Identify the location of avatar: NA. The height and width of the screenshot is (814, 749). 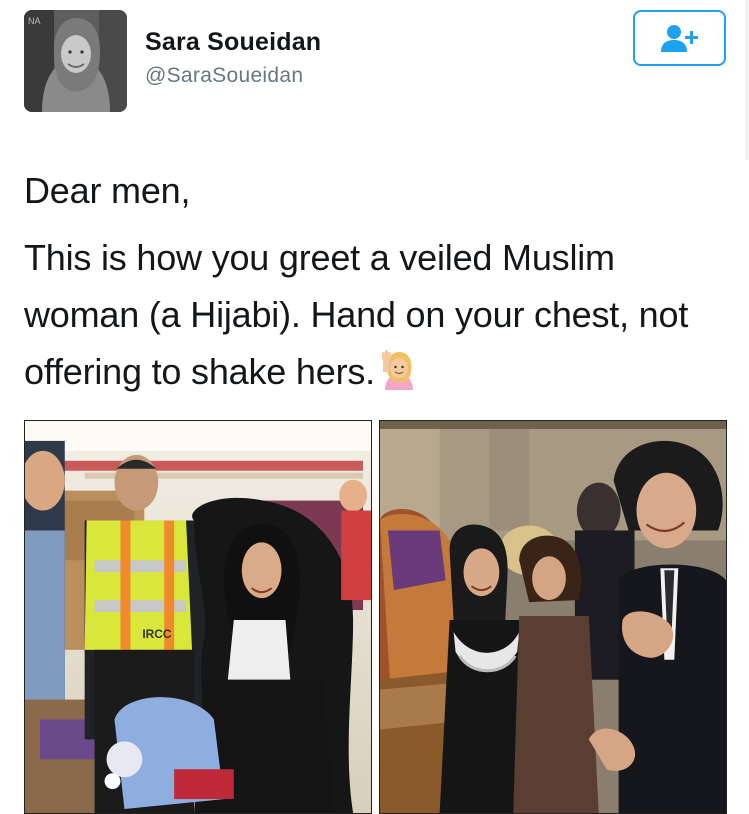
(75, 61).